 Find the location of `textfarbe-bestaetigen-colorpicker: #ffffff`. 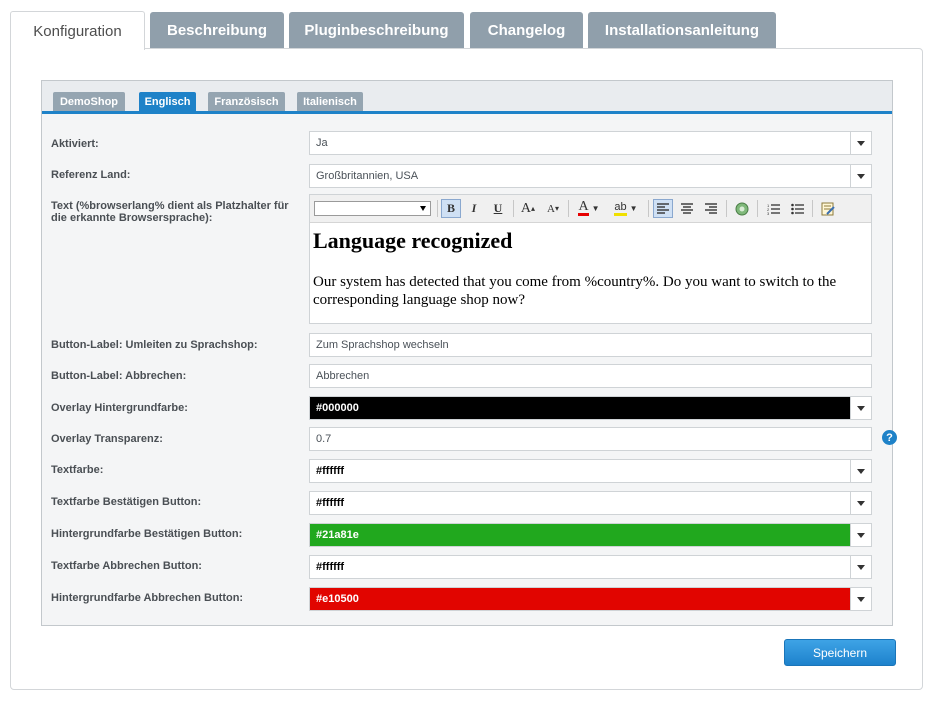

textfarbe-bestaetigen-colorpicker: #ffffff is located at coordinates (590, 503).